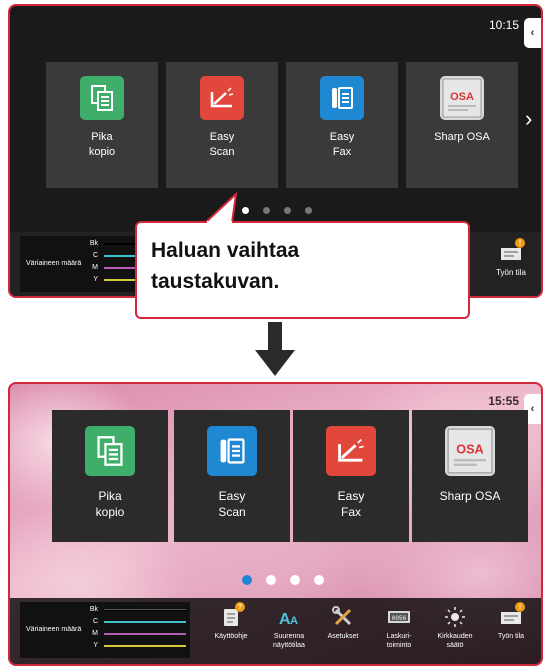  Describe the element at coordinates (294, 620) in the screenshot. I see `svg-text: A` at that location.